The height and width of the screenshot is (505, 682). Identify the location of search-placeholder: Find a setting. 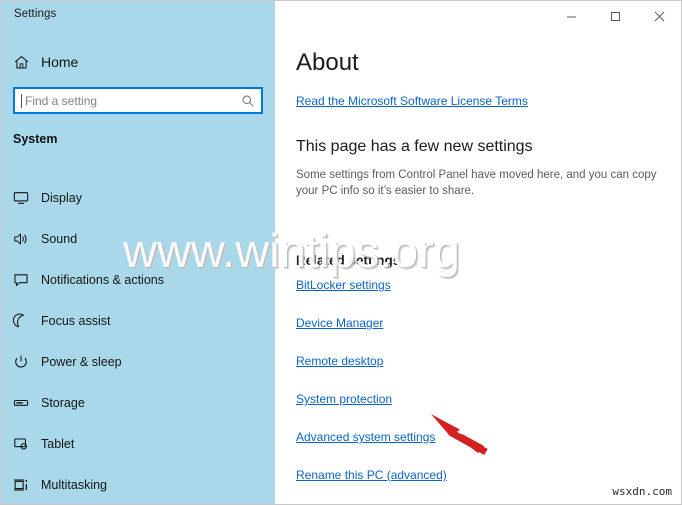
(61, 100).